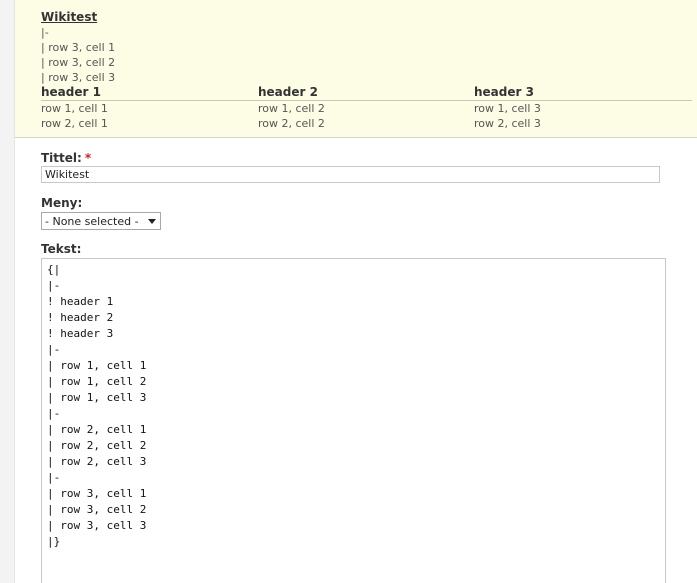  Describe the element at coordinates (97, 381) in the screenshot. I see `editor-line: | row 1, cell 2` at that location.